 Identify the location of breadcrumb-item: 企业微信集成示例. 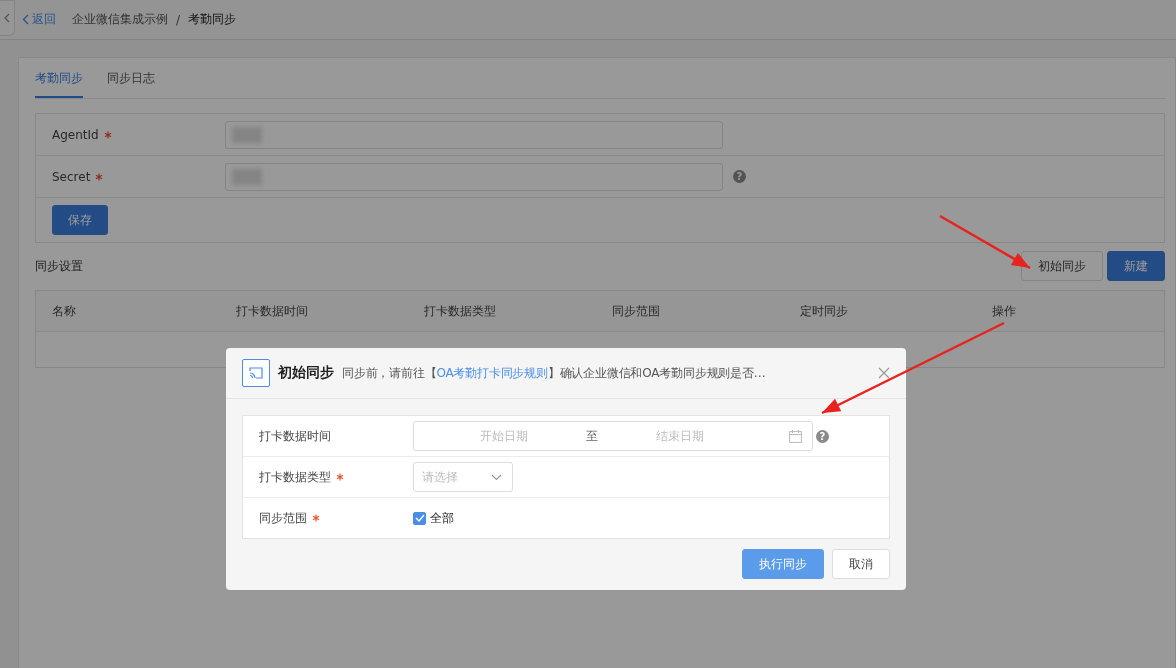
(120, 19).